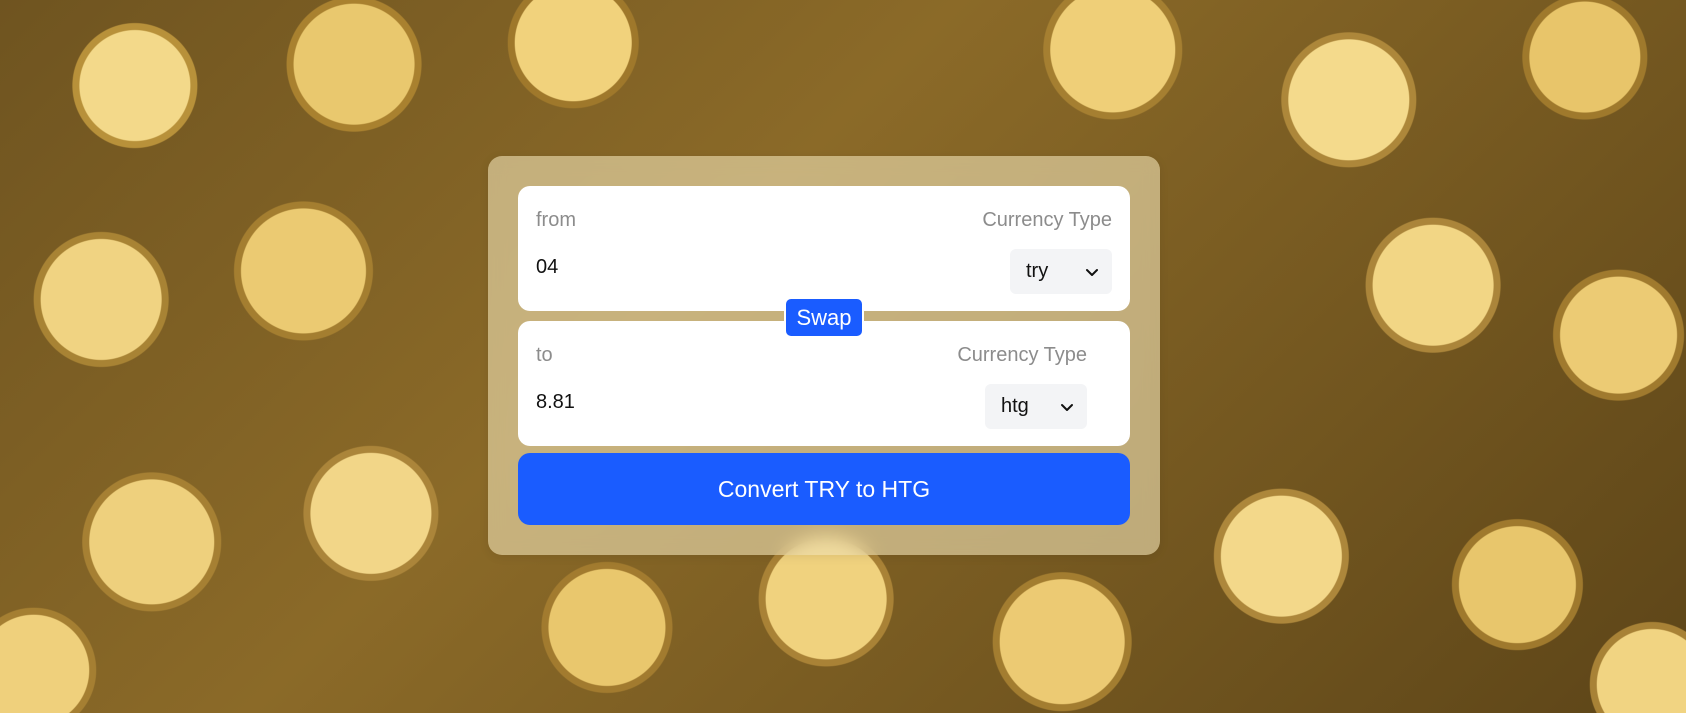 Image resolution: width=1686 pixels, height=713 pixels. Describe the element at coordinates (1037, 271) in the screenshot. I see `from-currency-value: try` at that location.